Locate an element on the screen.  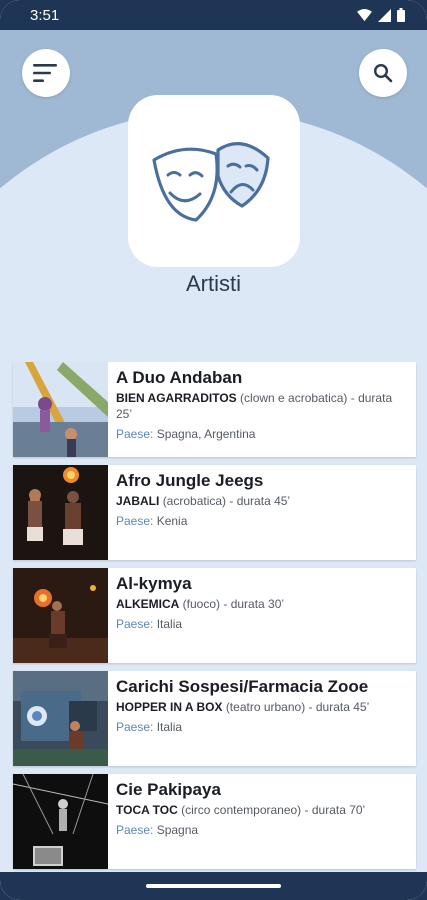
show-title: ALKEMICA is located at coordinates (148, 604).